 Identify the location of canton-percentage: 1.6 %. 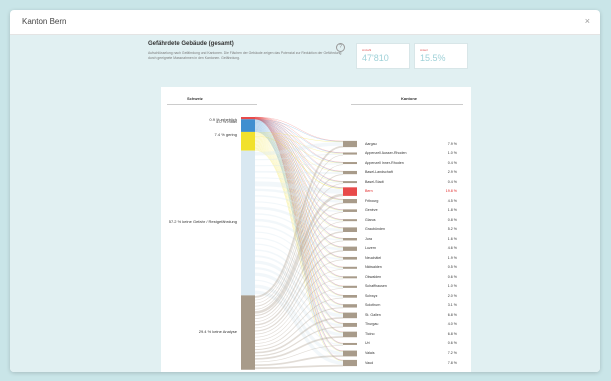
(452, 238).